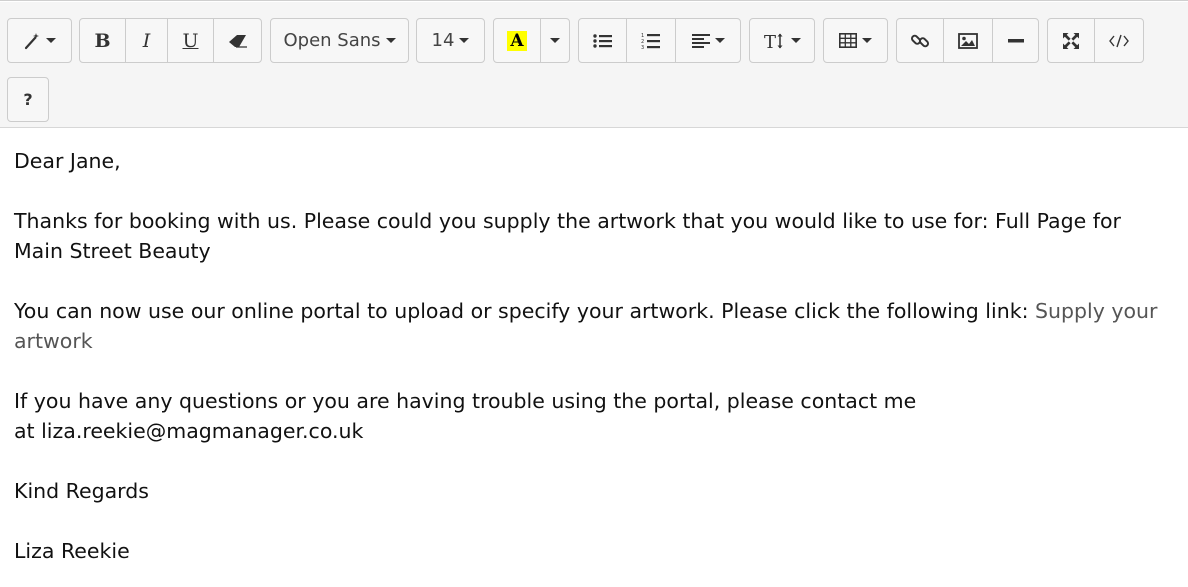  I want to click on font-size-group: 14, so click(450, 40).